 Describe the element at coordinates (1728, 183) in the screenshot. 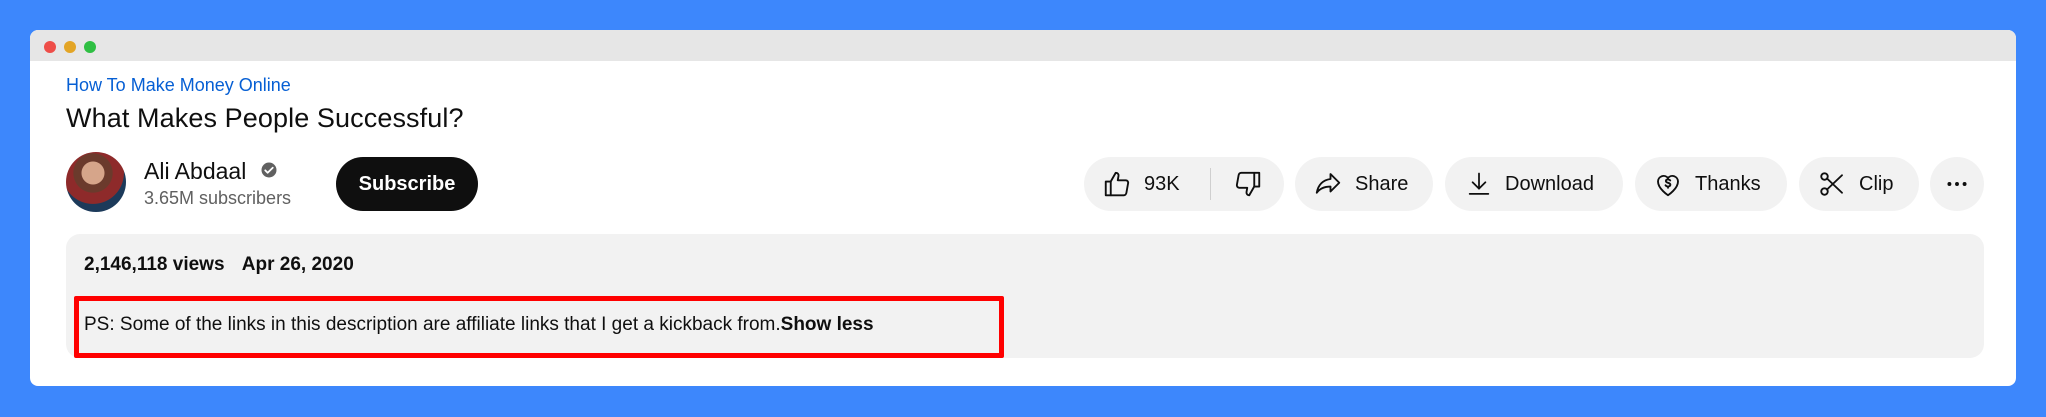

I see `thanks-label: Thanks` at that location.